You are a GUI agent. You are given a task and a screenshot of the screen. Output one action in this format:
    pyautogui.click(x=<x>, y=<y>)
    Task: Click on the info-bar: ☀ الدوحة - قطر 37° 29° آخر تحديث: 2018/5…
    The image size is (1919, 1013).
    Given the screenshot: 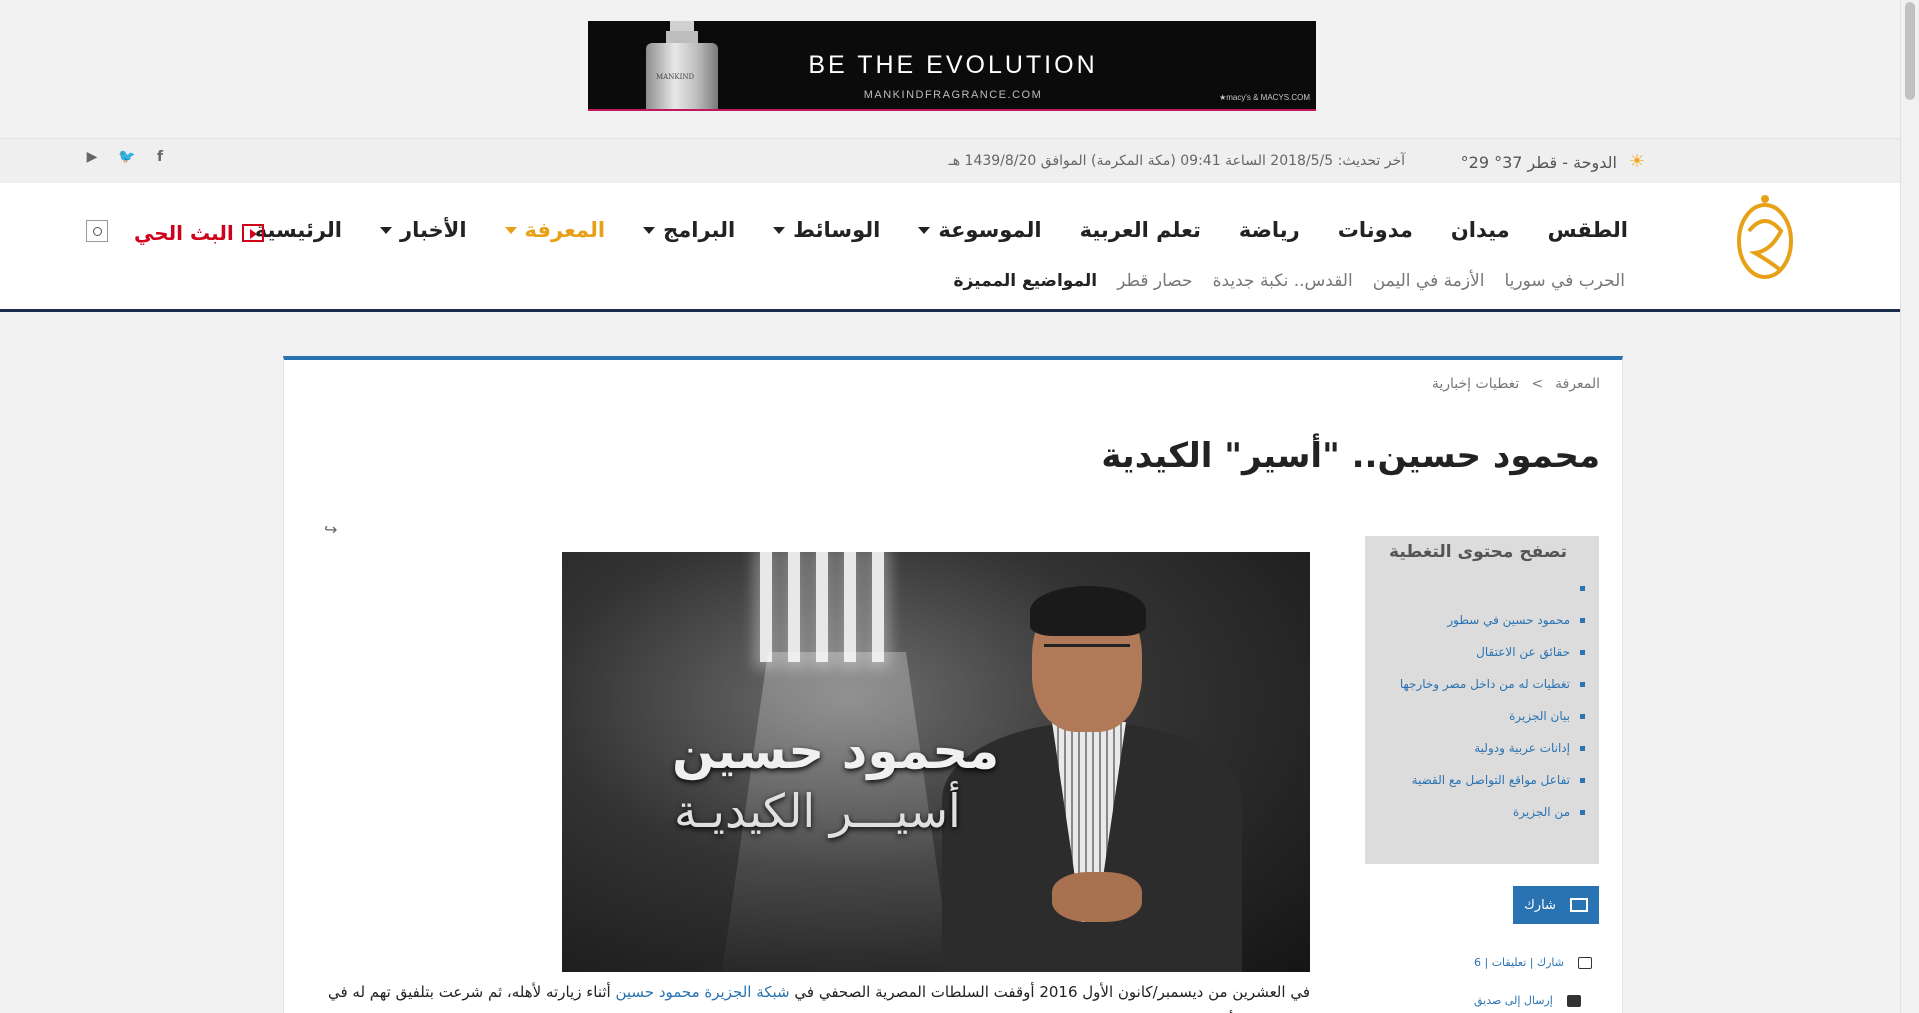 What is the action you would take?
    pyautogui.click(x=950, y=160)
    